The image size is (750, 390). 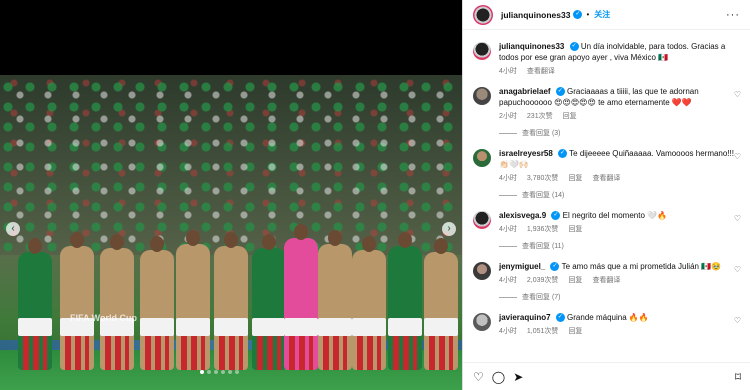 What do you see at coordinates (615, 215) in the screenshot?
I see `comment-text: El negrito del momento 🤍🔥` at bounding box center [615, 215].